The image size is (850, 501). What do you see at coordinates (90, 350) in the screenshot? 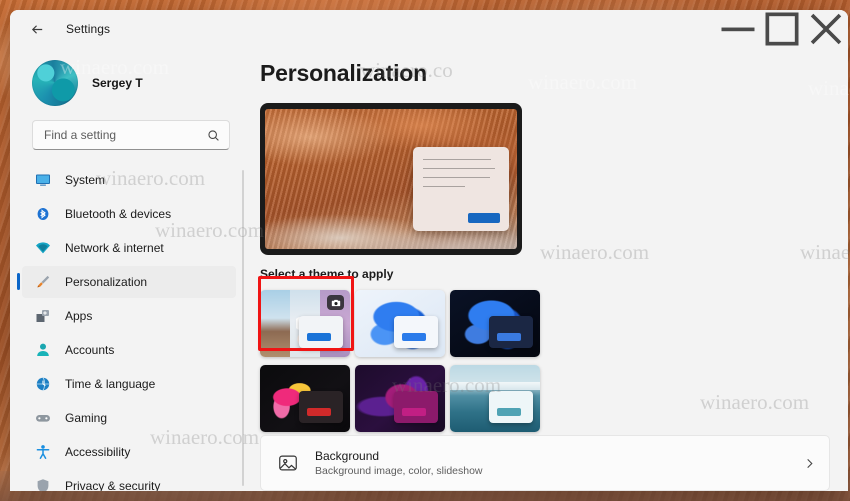
I see `sidebar-item-label: Accounts` at bounding box center [90, 350].